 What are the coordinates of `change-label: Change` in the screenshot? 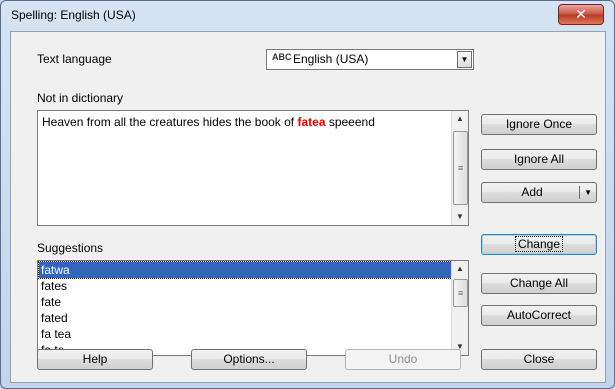 It's located at (539, 244).